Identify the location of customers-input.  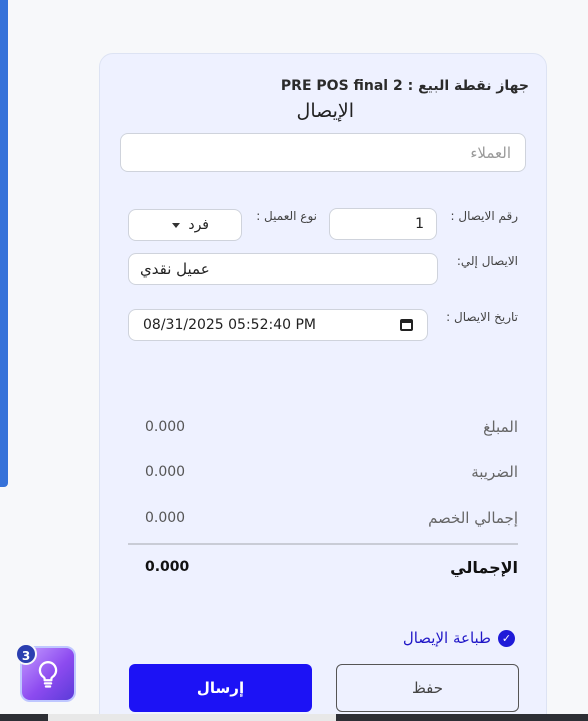
(323, 152).